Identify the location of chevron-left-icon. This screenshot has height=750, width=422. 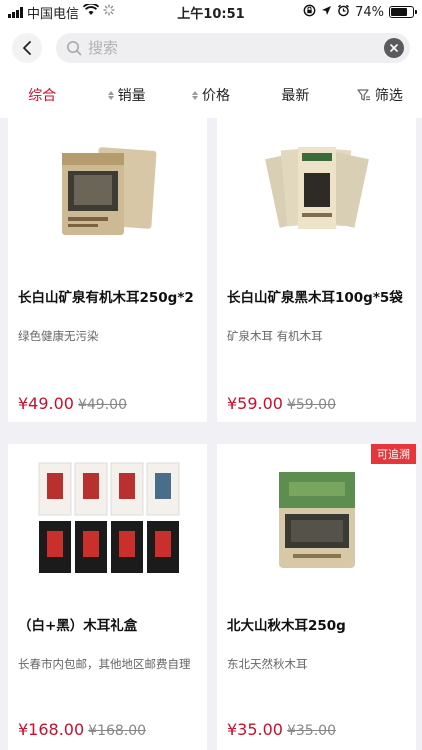
(27, 48).